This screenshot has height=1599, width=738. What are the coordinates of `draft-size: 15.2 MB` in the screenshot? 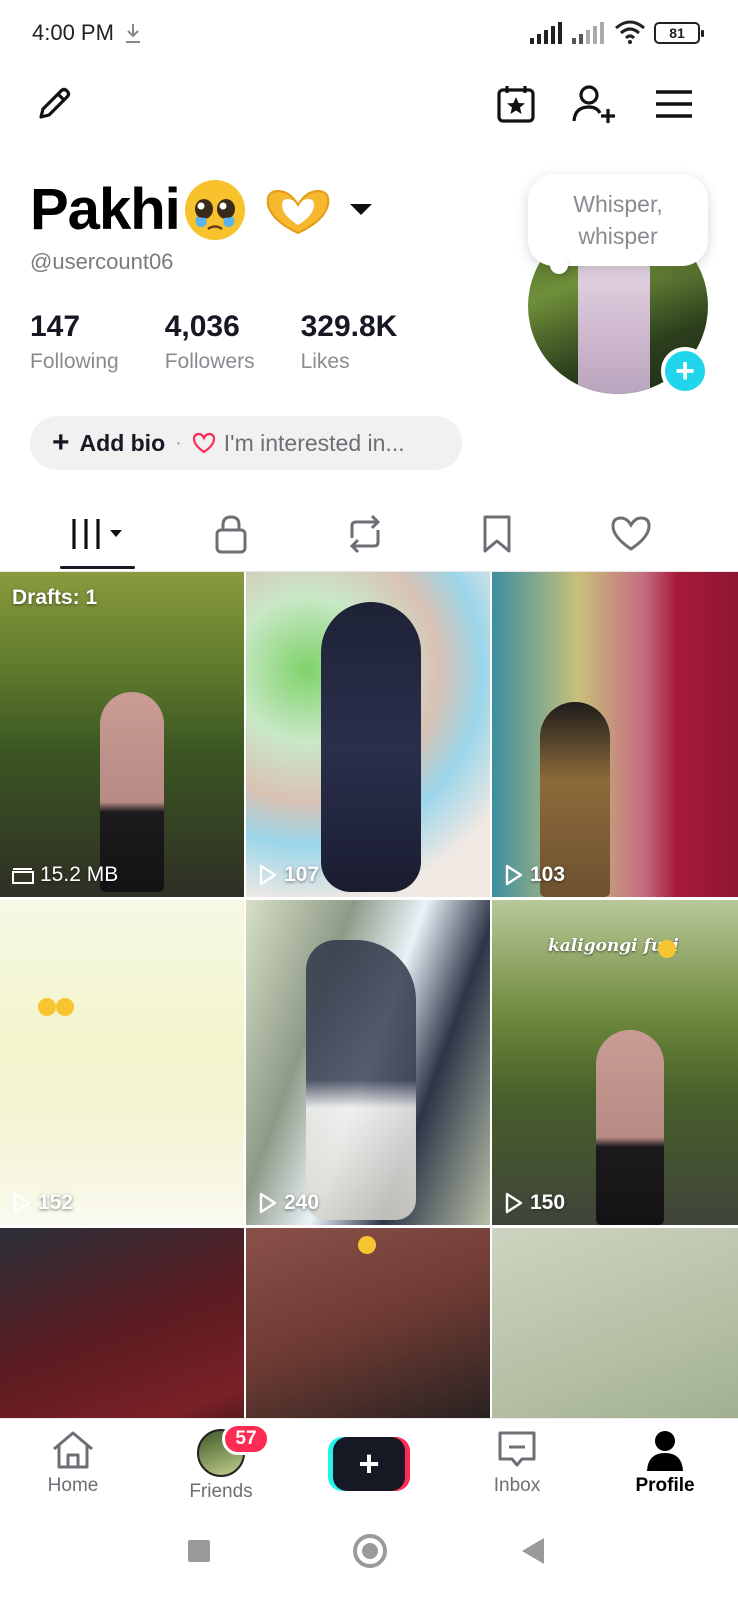 It's located at (65, 875).